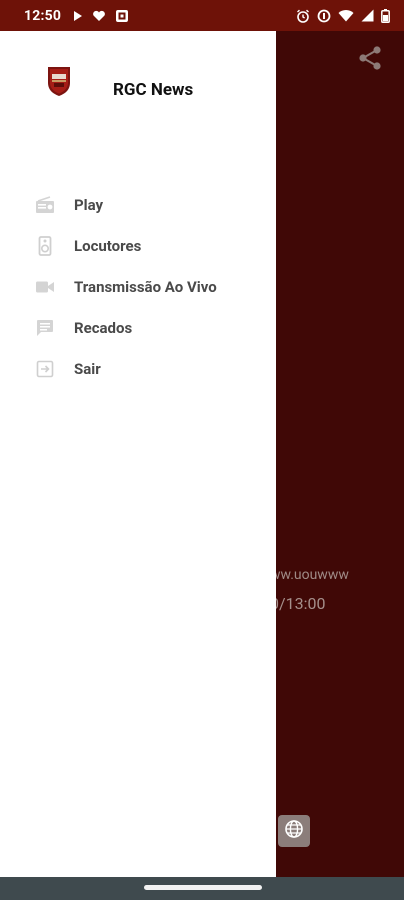 The height and width of the screenshot is (900, 404). I want to click on share-icon, so click(370, 58).